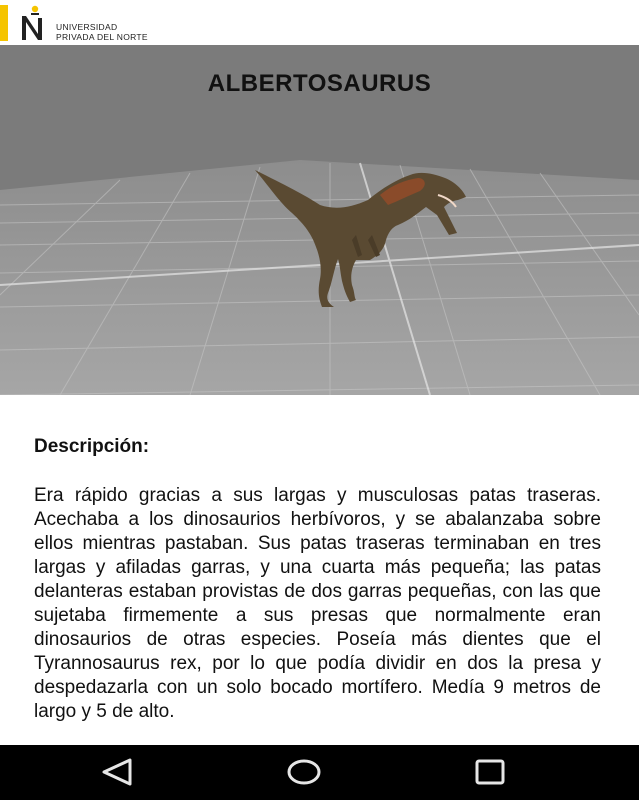 This screenshot has width=639, height=800. Describe the element at coordinates (32, 22) in the screenshot. I see `university-logo-icon` at that location.